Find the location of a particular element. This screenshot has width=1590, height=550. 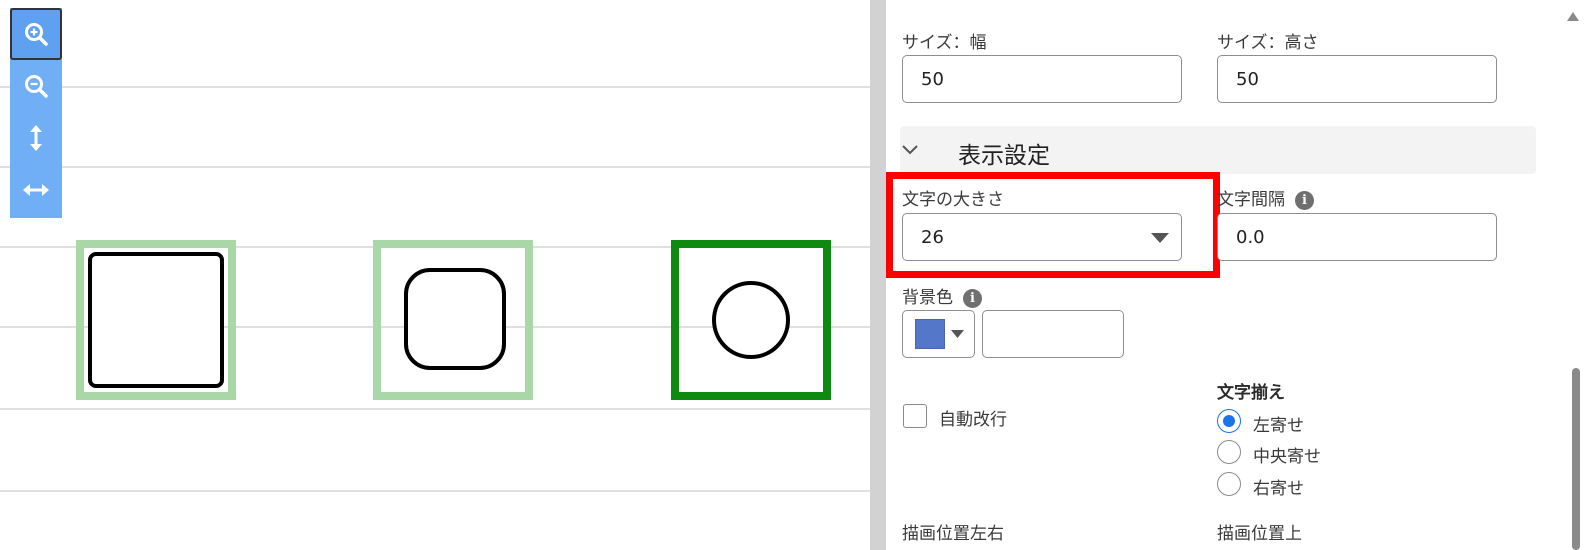

align-right-label: 右寄せ is located at coordinates (1278, 489).